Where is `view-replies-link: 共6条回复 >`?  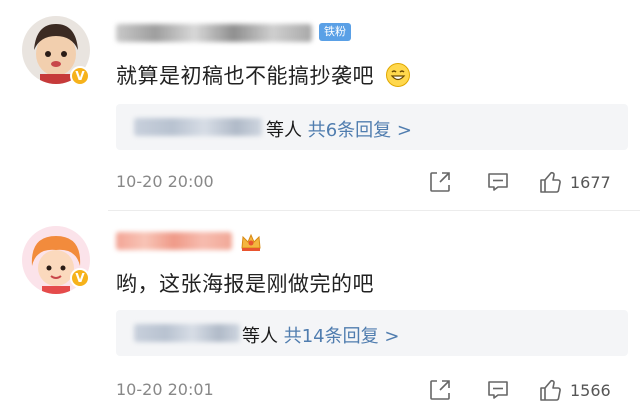
view-replies-link: 共6条回复 > is located at coordinates (360, 130).